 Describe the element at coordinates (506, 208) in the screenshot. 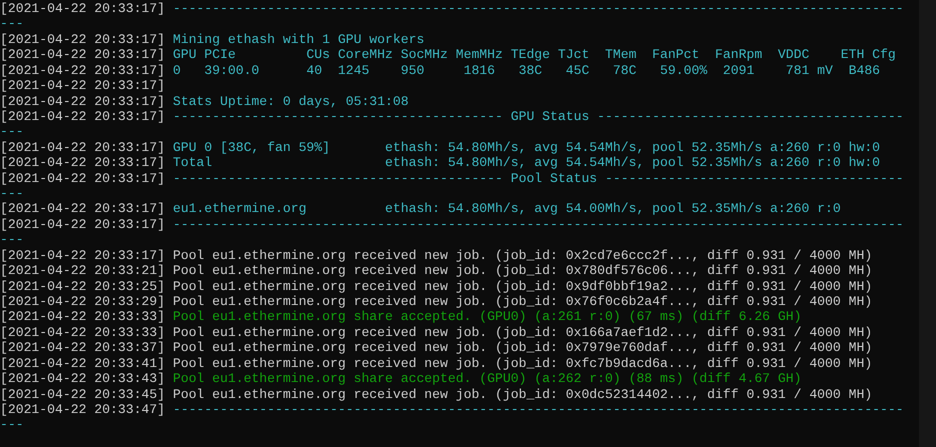

I see `log-message: eu1.ethermine.org ethash: 54.80Mh/s, avg 54.00Mh/s, pool 52.35Mh/s a:260 r:0` at that location.